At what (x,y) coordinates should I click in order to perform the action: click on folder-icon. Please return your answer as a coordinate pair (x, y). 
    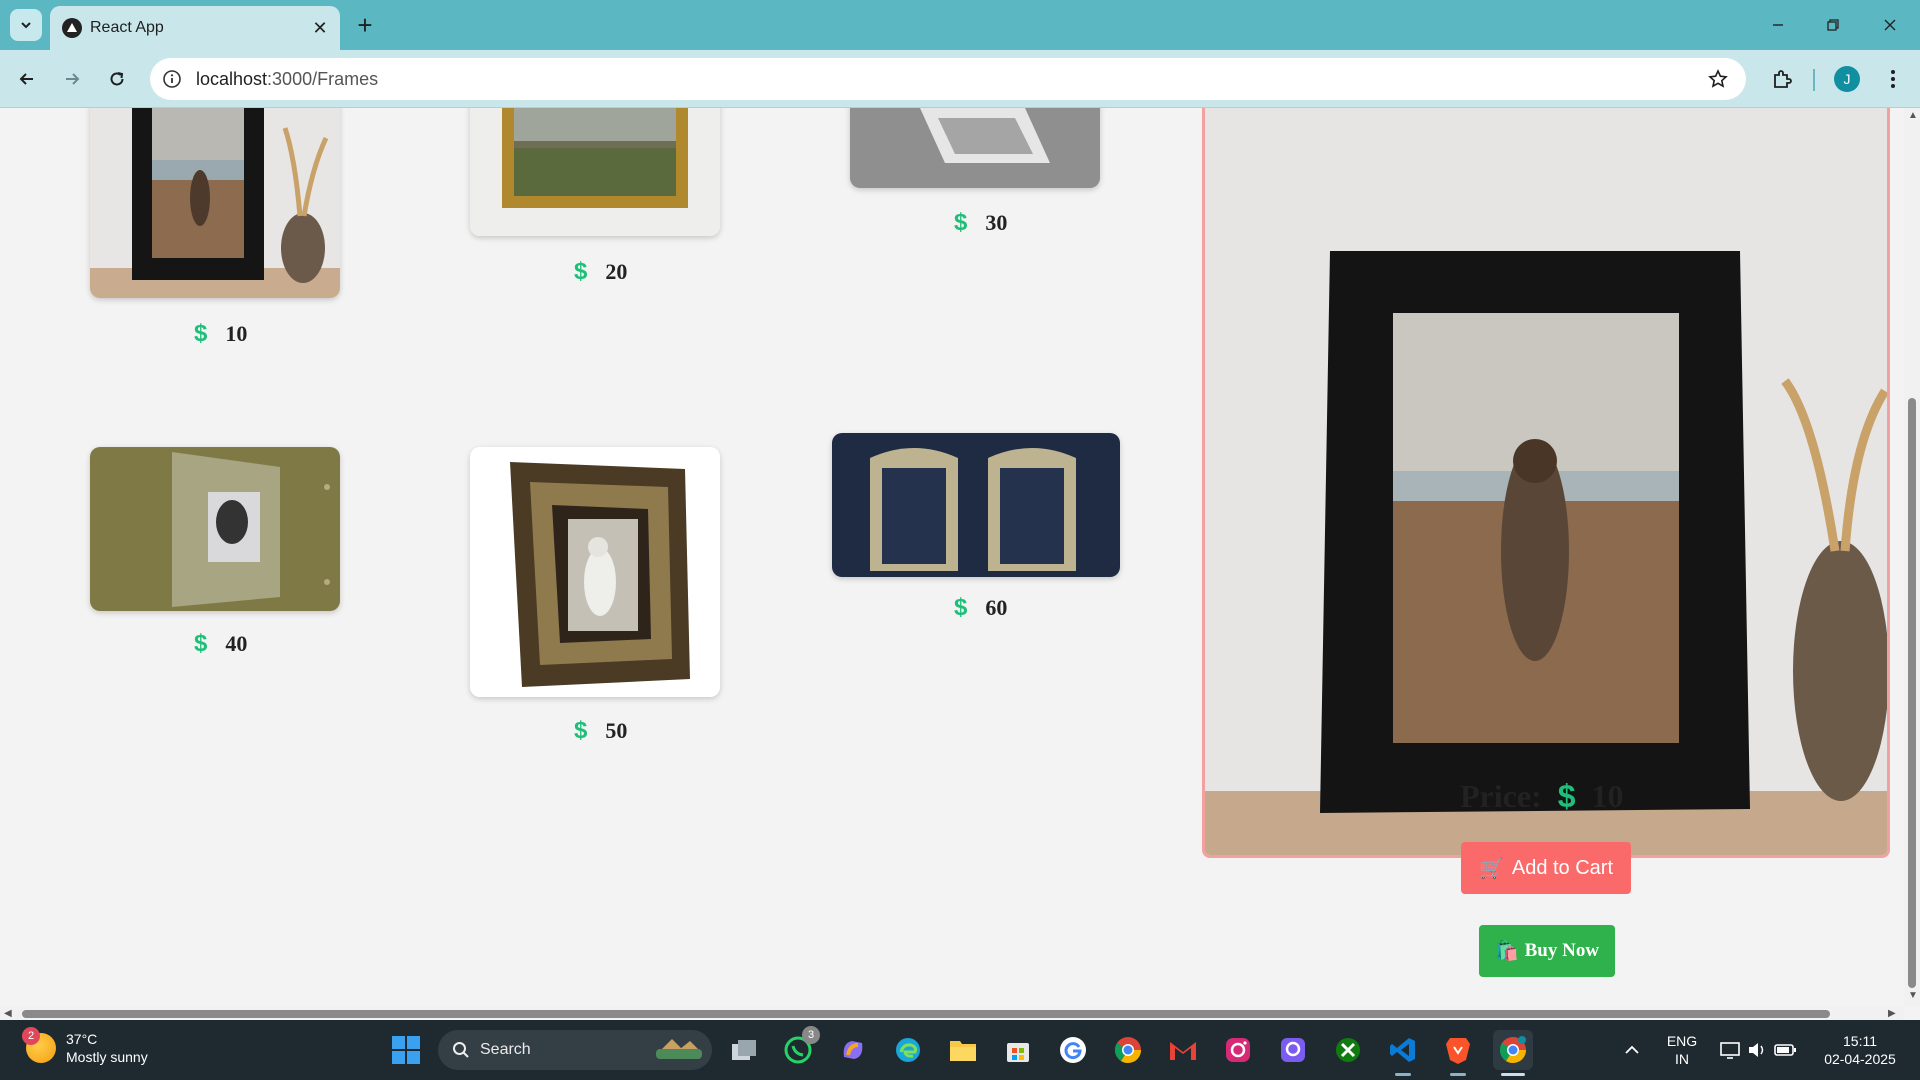
    Looking at the image, I should click on (963, 1051).